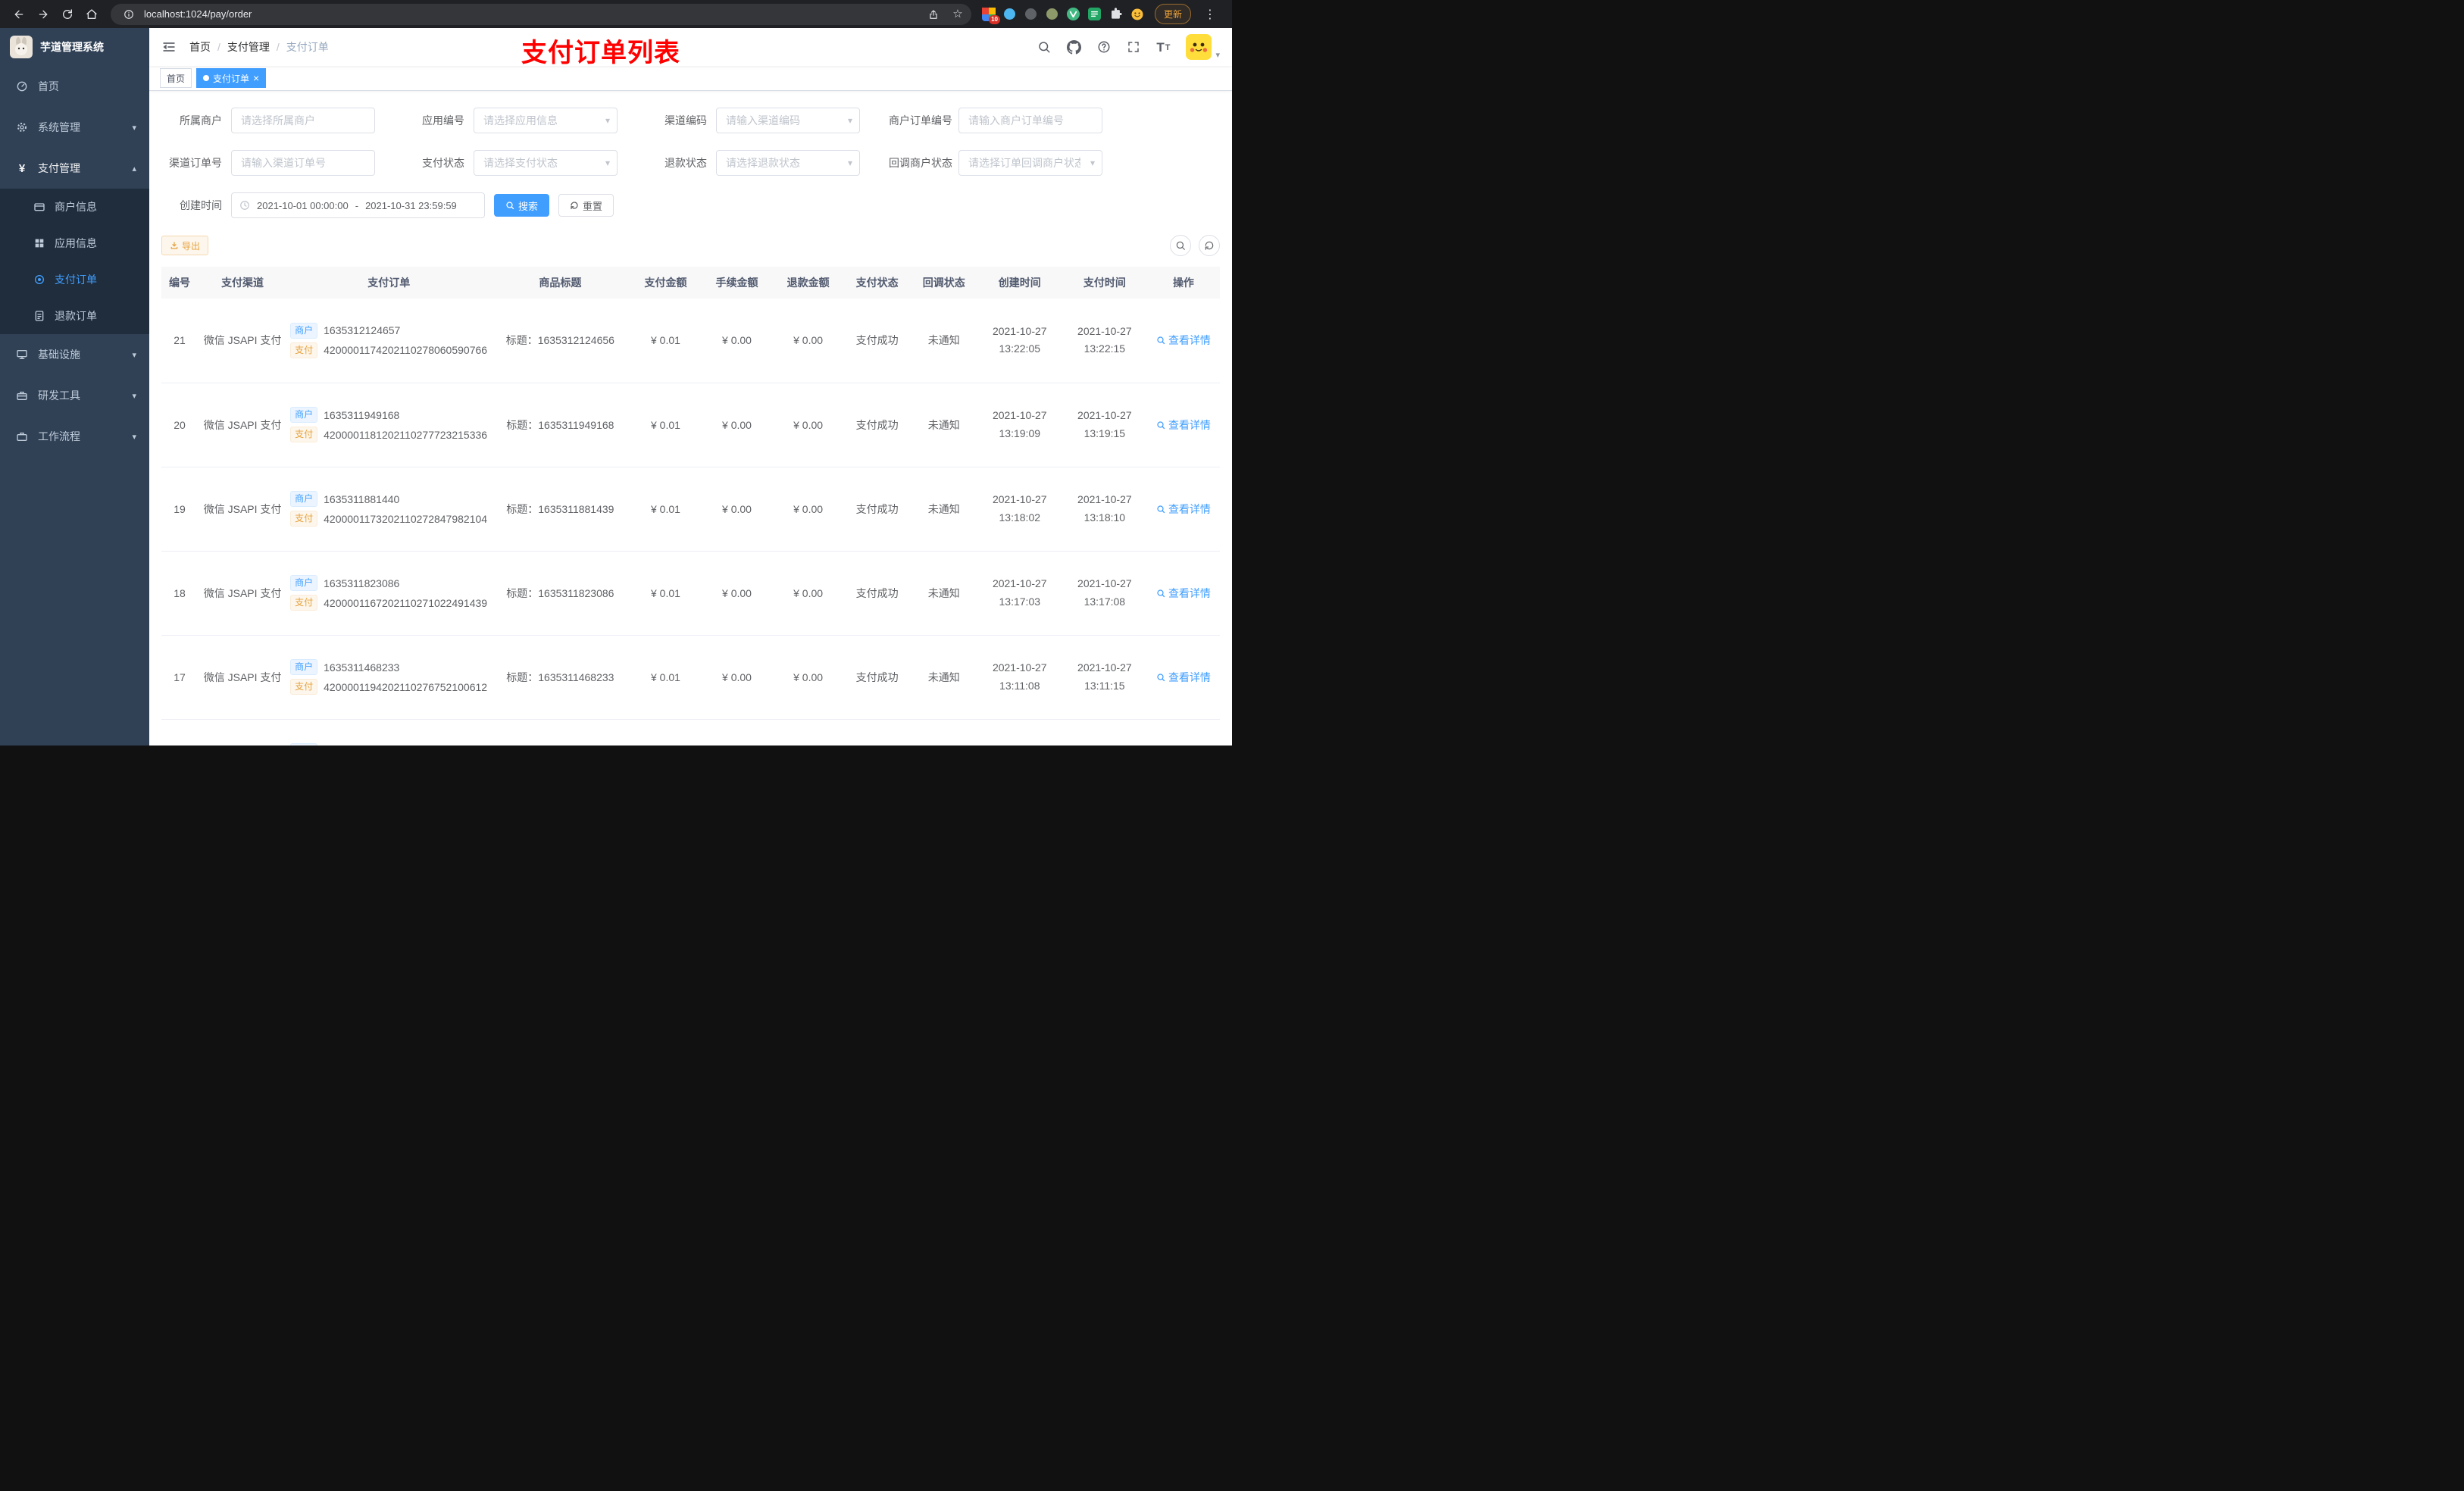 Image resolution: width=2464 pixels, height=1491 pixels. I want to click on close-icon: ×, so click(256, 78).